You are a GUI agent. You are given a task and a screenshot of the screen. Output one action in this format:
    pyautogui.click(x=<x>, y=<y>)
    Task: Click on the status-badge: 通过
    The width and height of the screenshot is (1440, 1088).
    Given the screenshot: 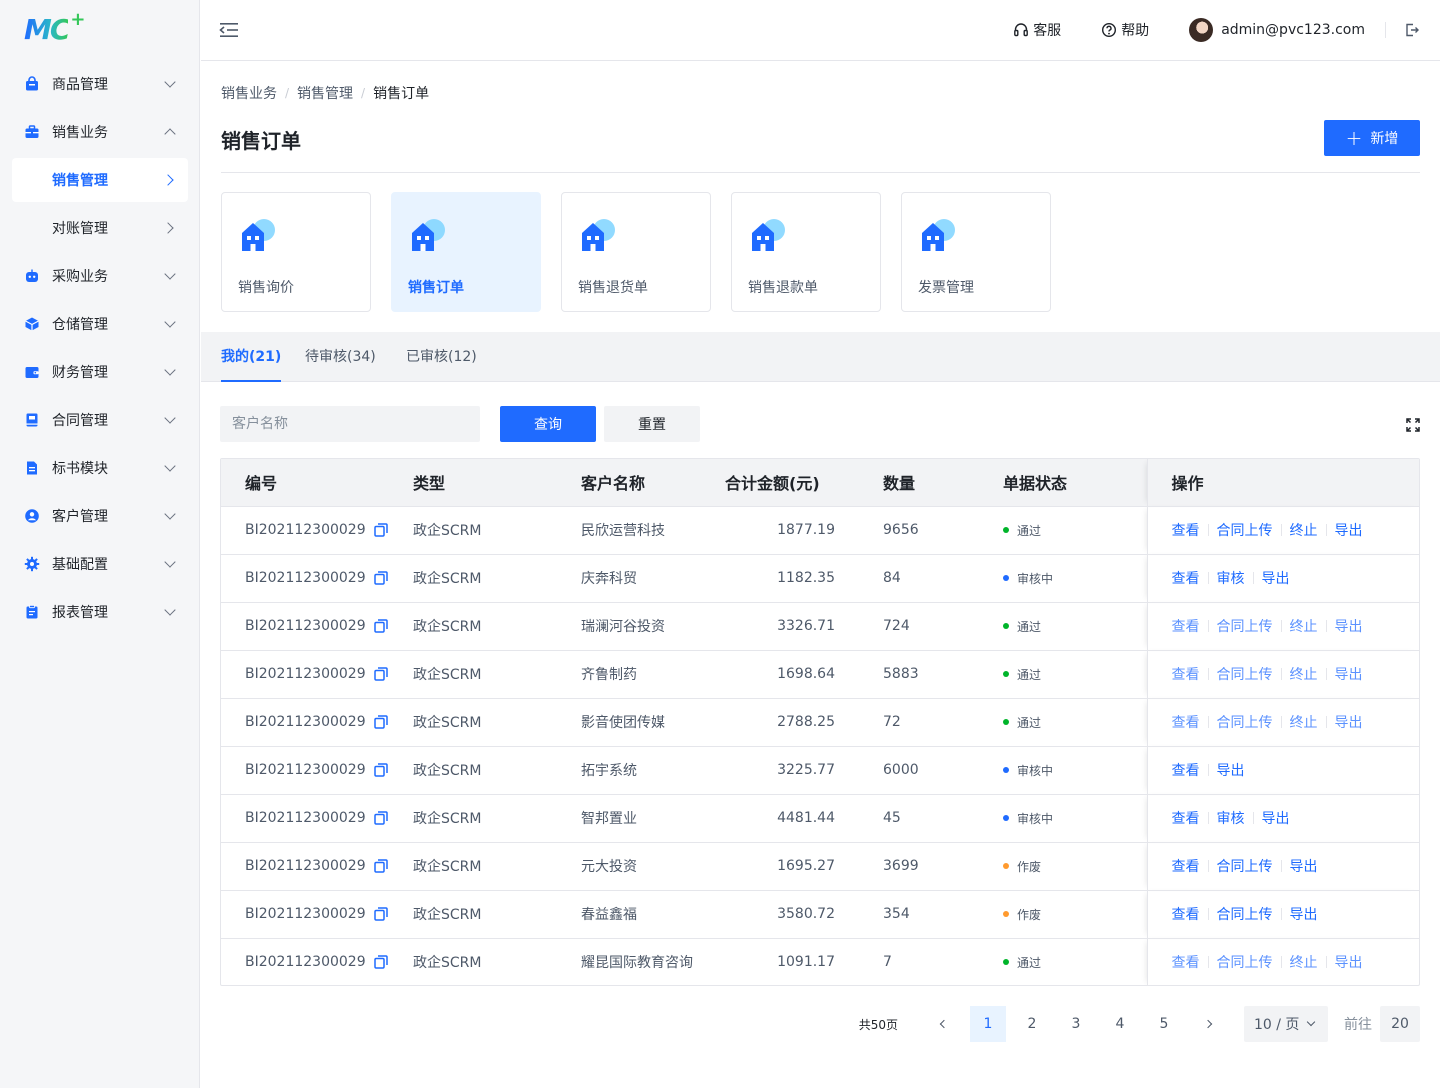 What is the action you would take?
    pyautogui.click(x=1075, y=530)
    